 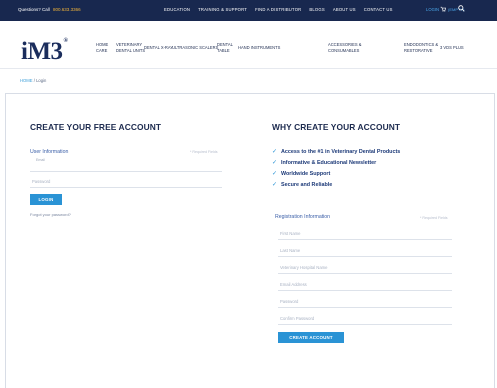 What do you see at coordinates (306, 173) in the screenshot?
I see `benefit-text: Worldwide Support` at bounding box center [306, 173].